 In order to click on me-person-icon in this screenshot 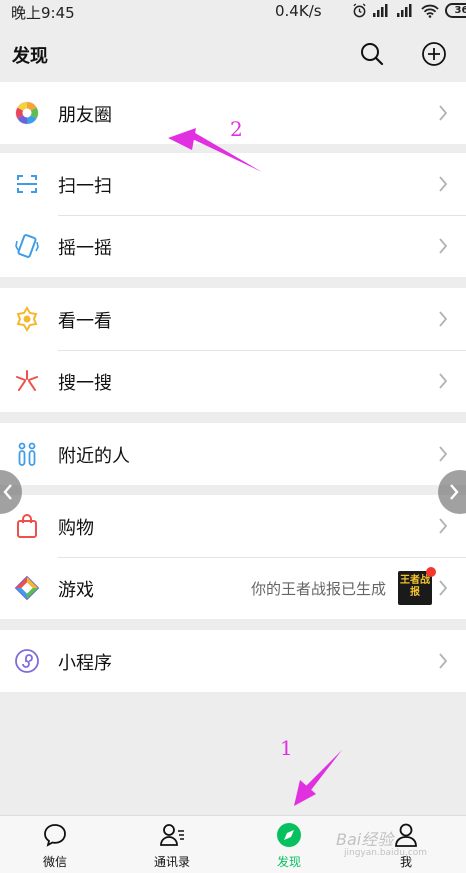, I will do `click(406, 835)`.